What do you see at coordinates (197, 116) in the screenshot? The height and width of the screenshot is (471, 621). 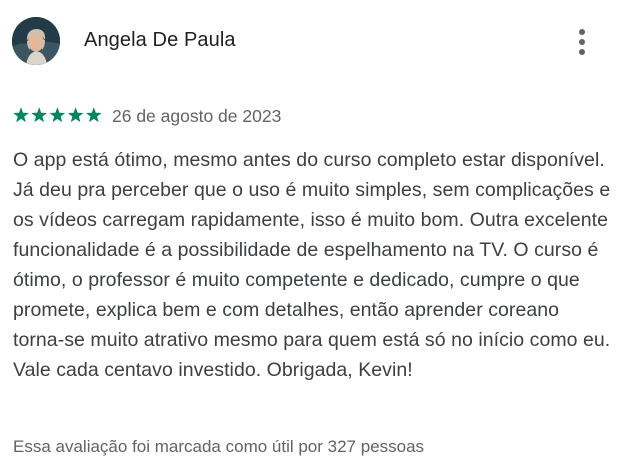 I see `review-date: 26 de agosto de 2023` at bounding box center [197, 116].